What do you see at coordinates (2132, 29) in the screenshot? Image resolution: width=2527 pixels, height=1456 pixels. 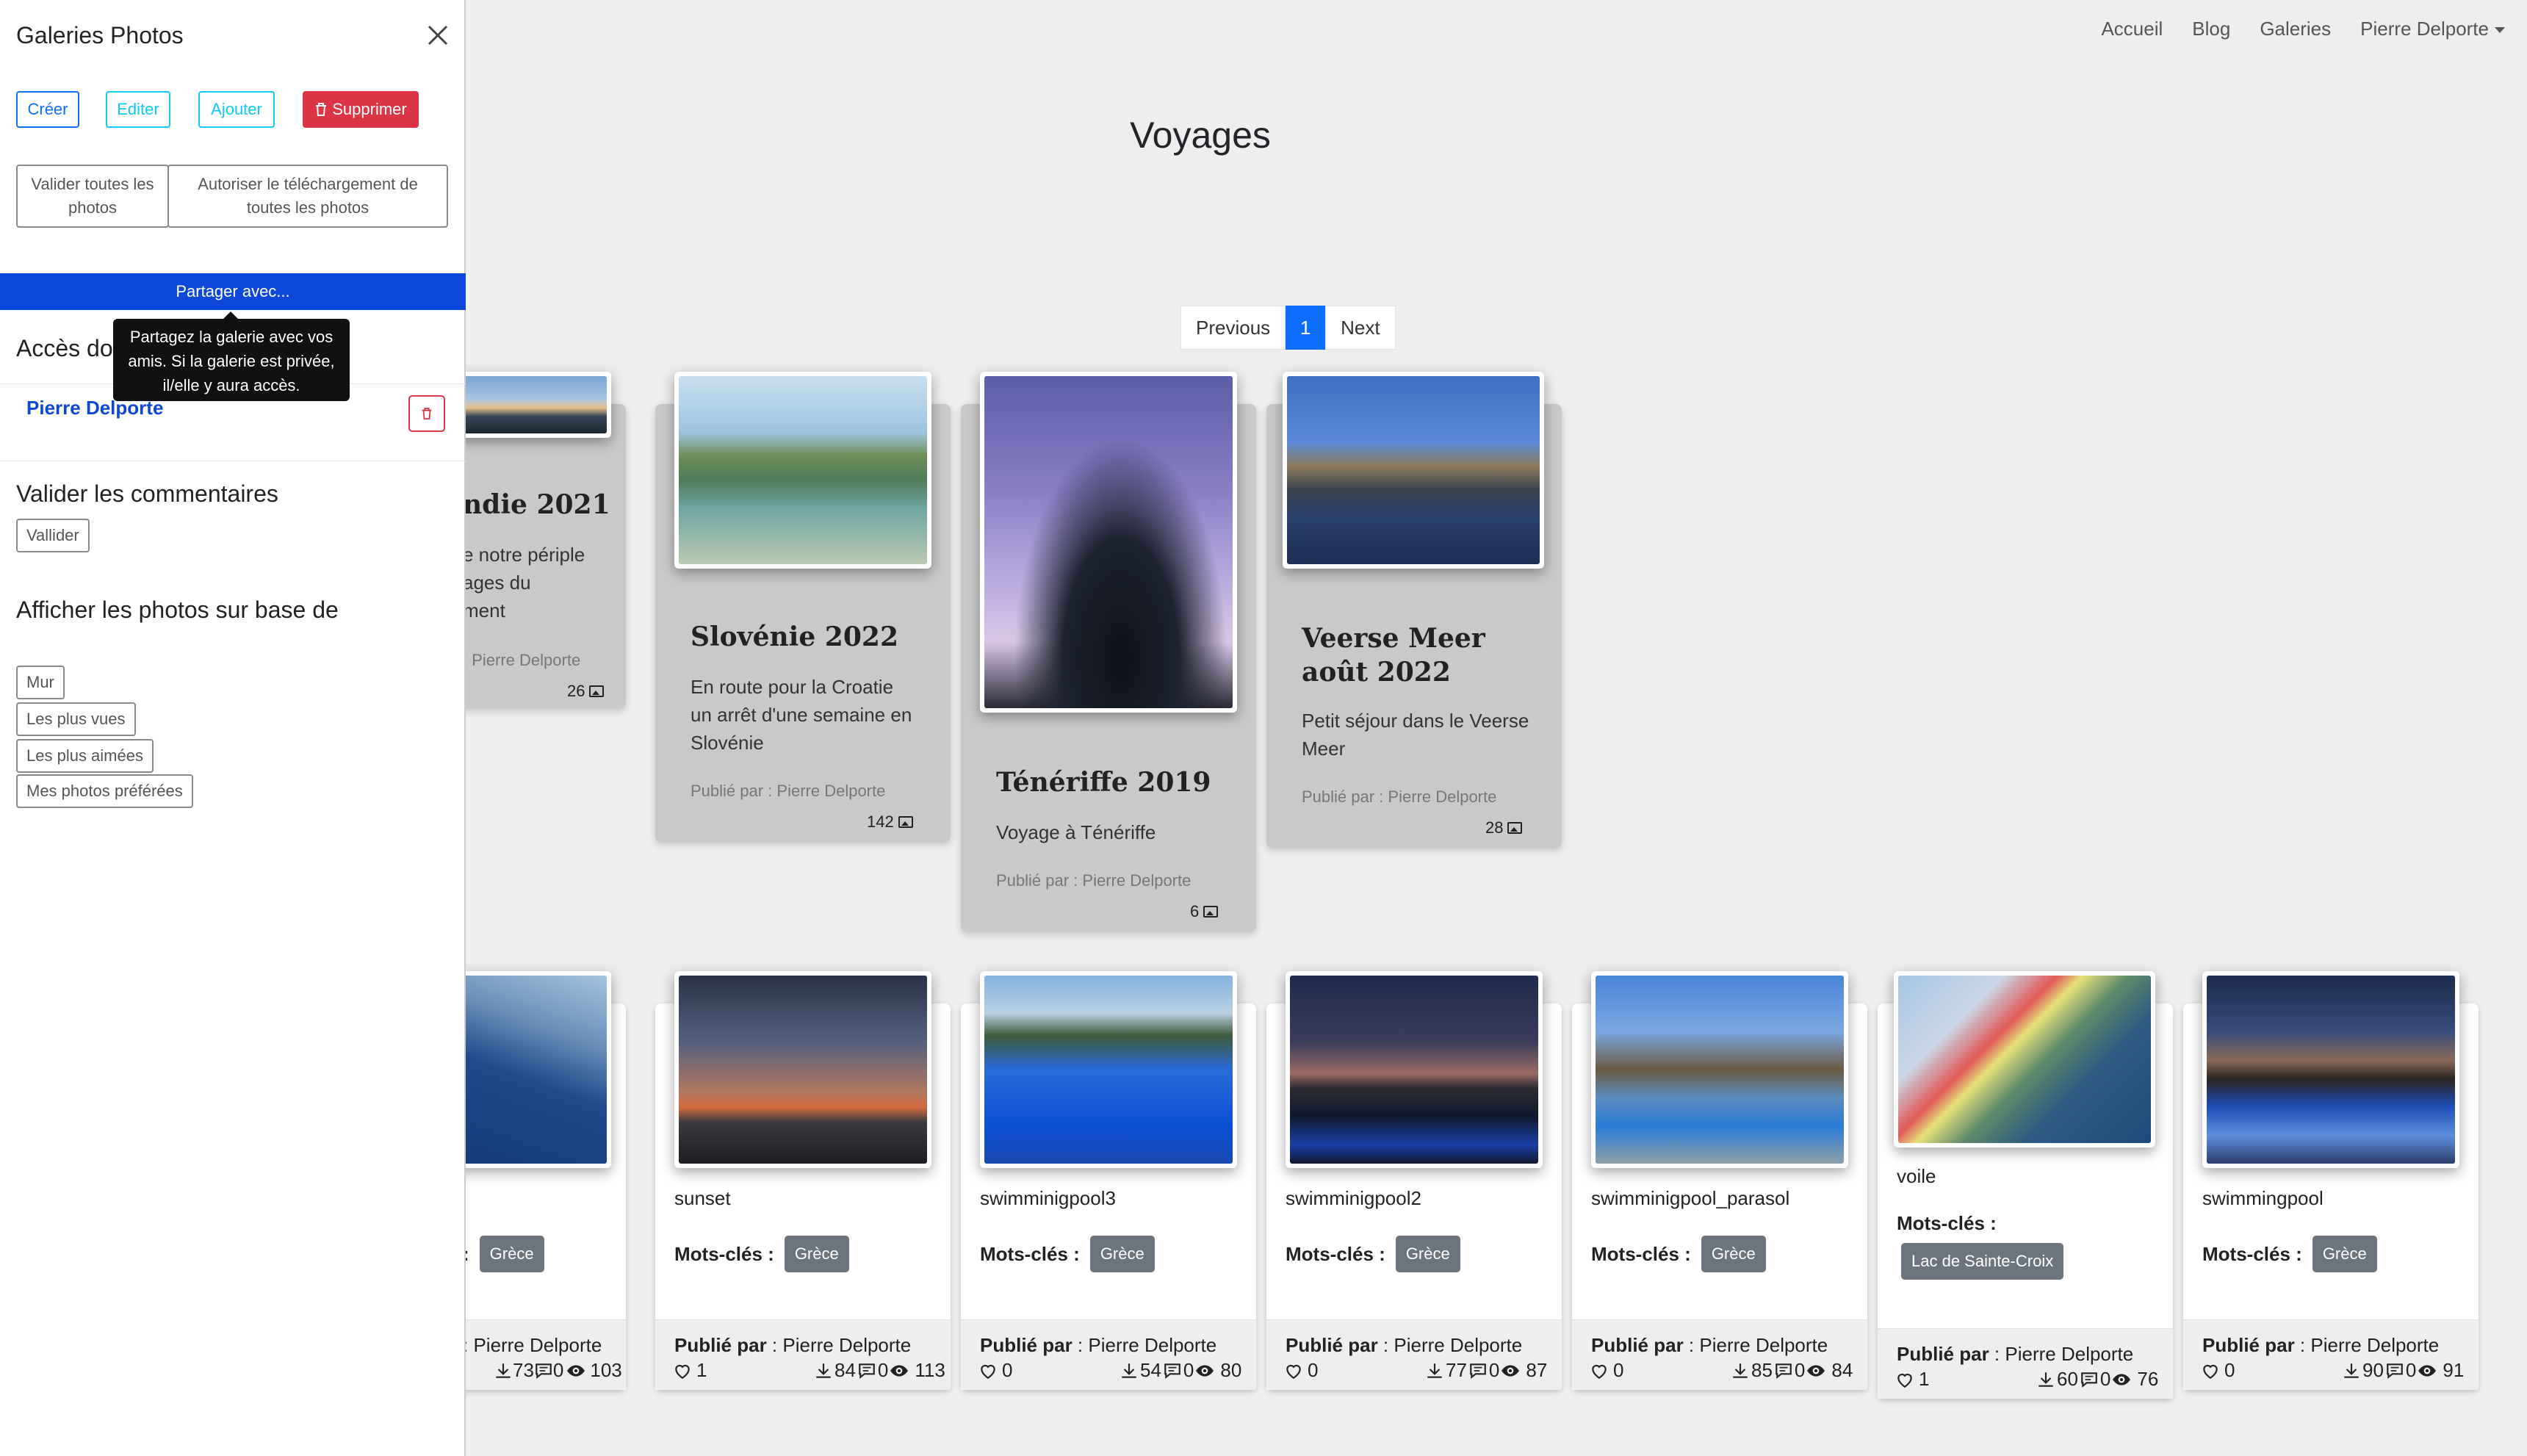 I see `nav-home-link: Accueil` at bounding box center [2132, 29].